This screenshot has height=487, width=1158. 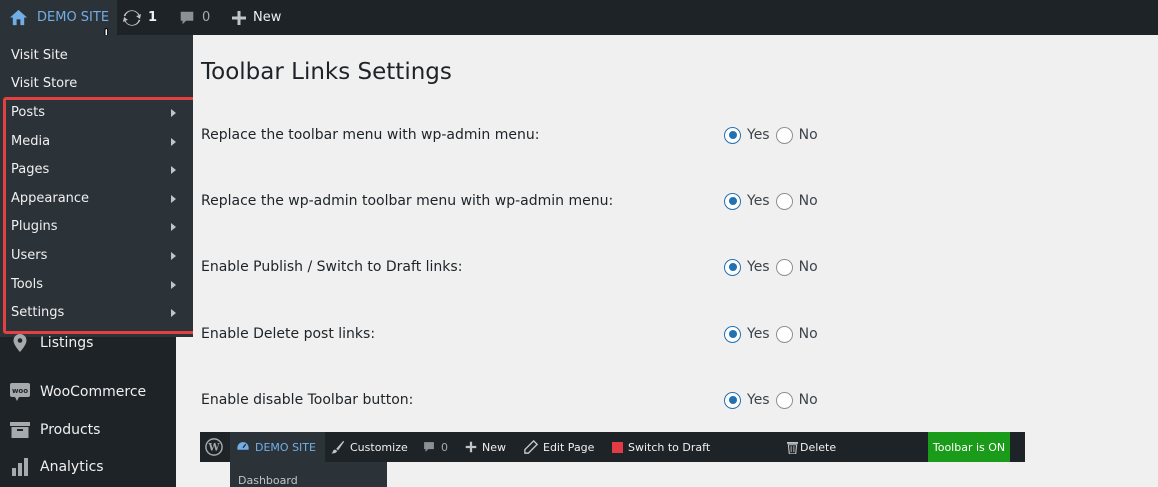 I want to click on preview-site-menu: DEMO SITE, so click(x=277, y=447).